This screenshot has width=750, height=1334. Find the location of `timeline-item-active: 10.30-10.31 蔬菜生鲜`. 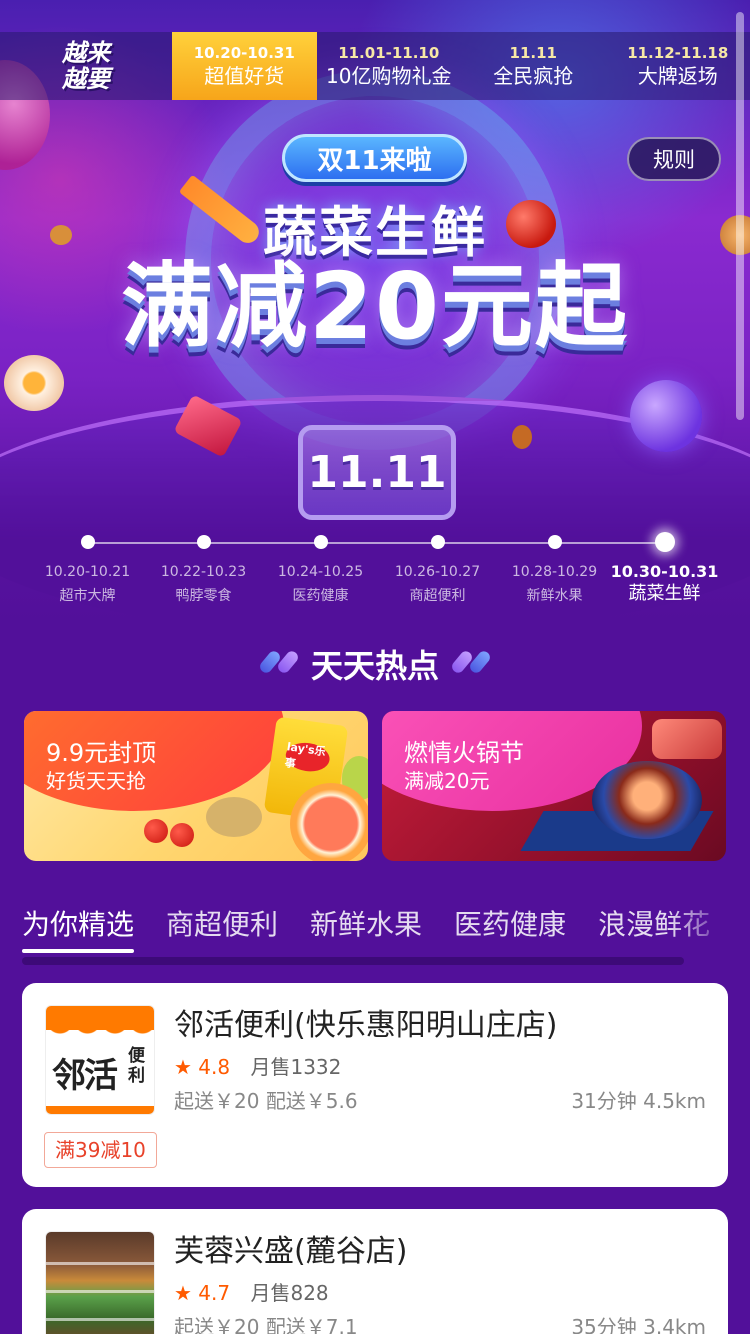

timeline-item-active: 10.30-10.31 蔬菜生鲜 is located at coordinates (664, 566).